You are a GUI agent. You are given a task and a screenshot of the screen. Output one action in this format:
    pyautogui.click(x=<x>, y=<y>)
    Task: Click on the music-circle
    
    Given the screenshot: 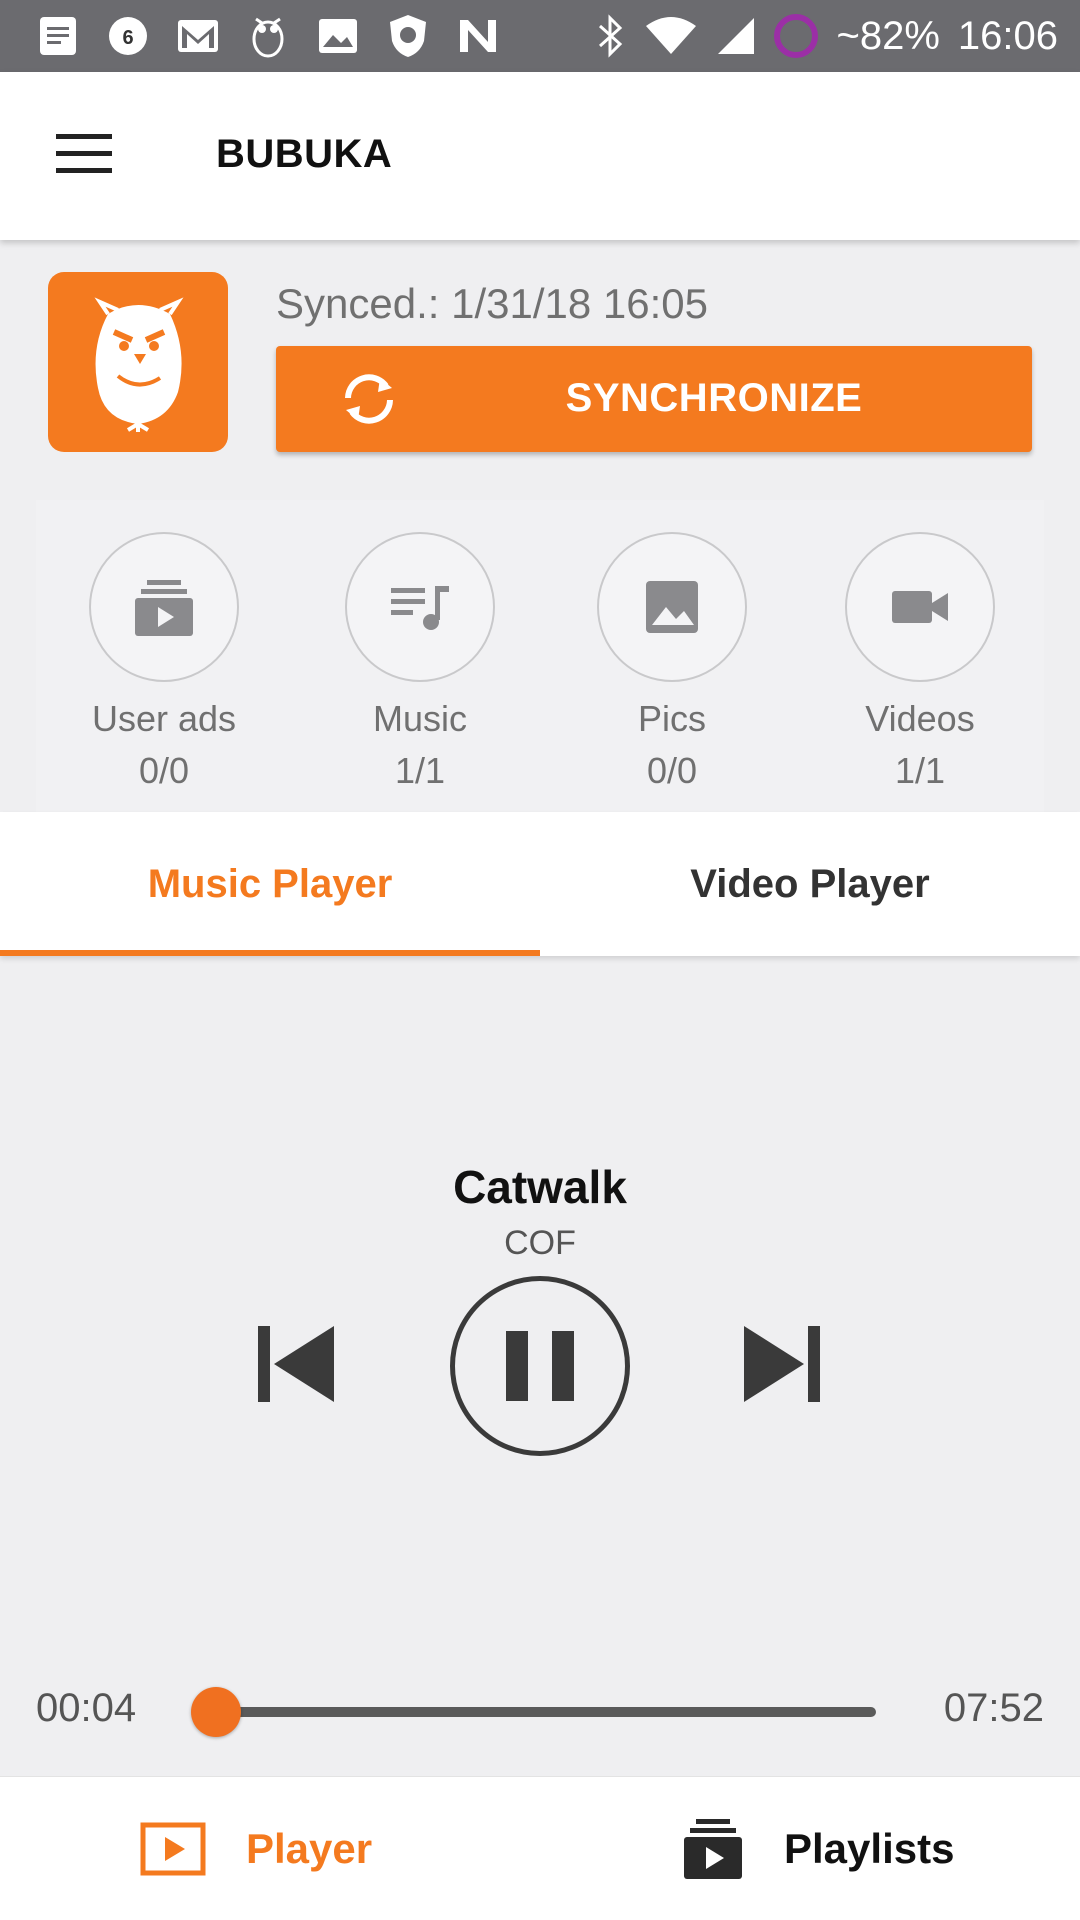 What is the action you would take?
    pyautogui.click(x=420, y=607)
    